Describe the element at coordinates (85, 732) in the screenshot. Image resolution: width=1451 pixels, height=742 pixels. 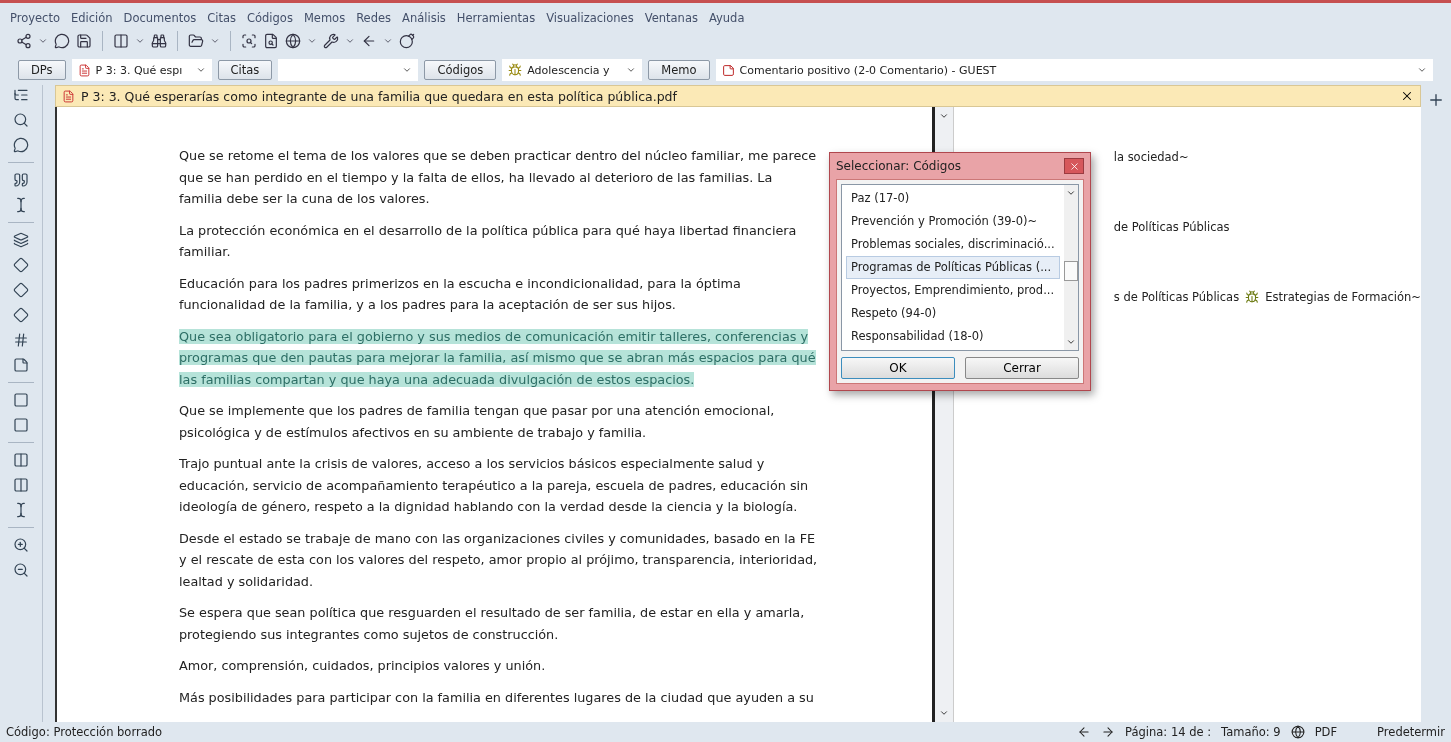
I see `status-message: Código: Protección borrado` at that location.